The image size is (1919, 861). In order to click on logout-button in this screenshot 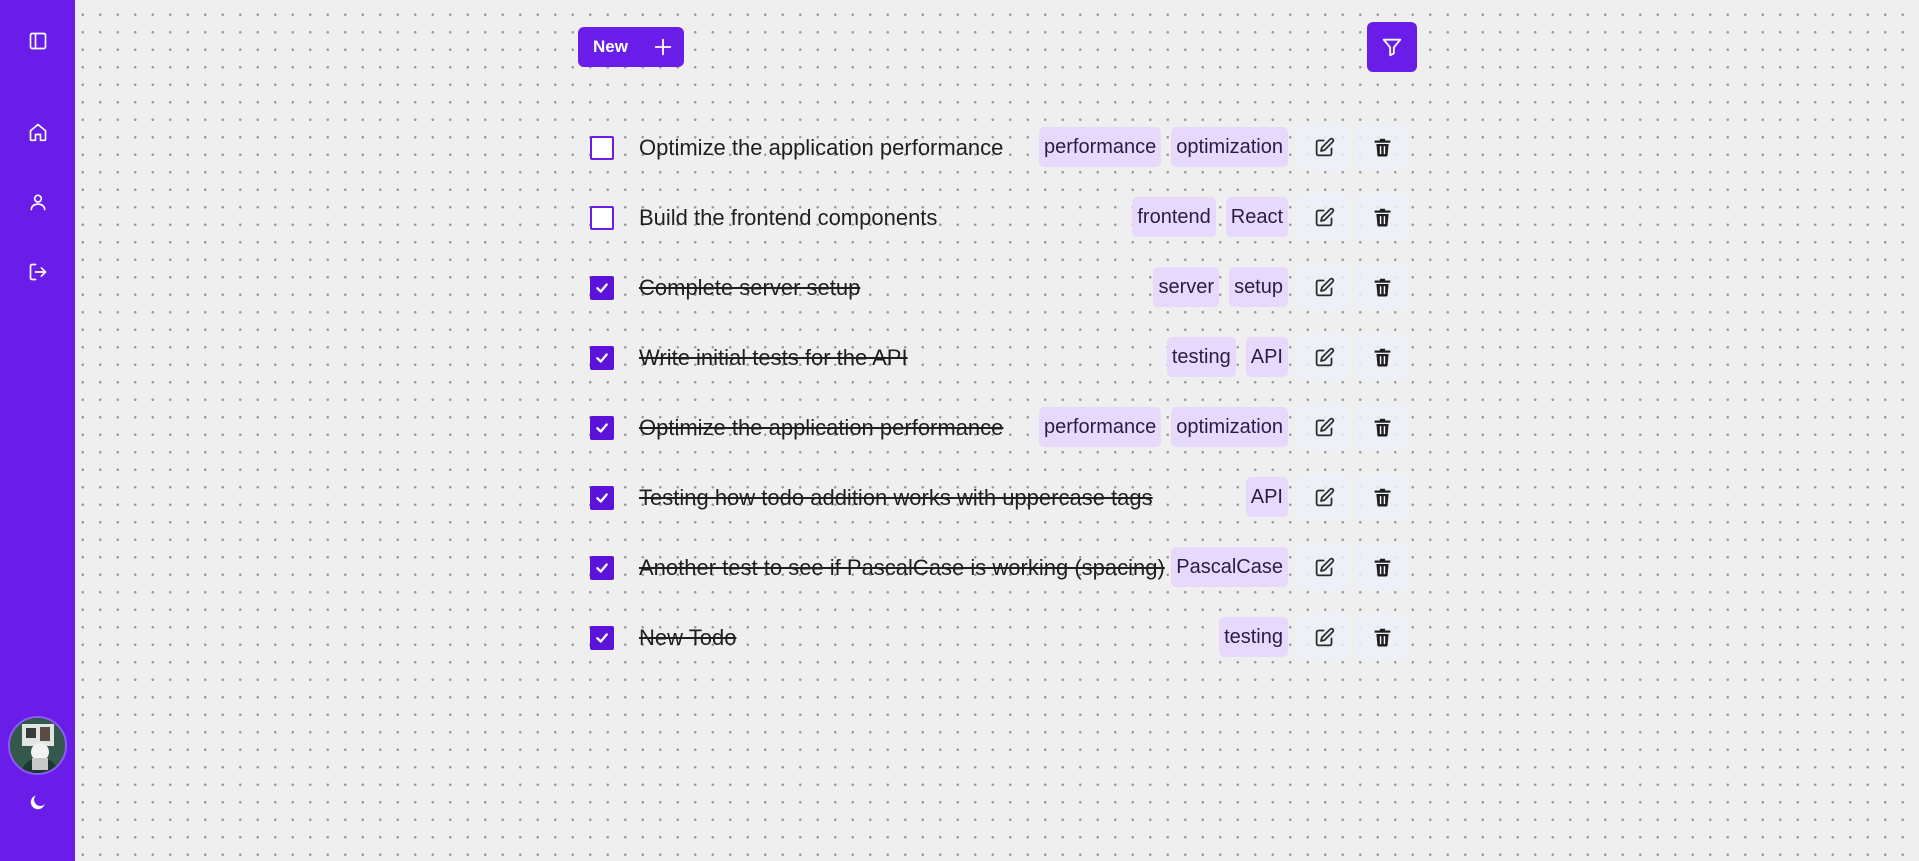, I will do `click(37, 272)`.